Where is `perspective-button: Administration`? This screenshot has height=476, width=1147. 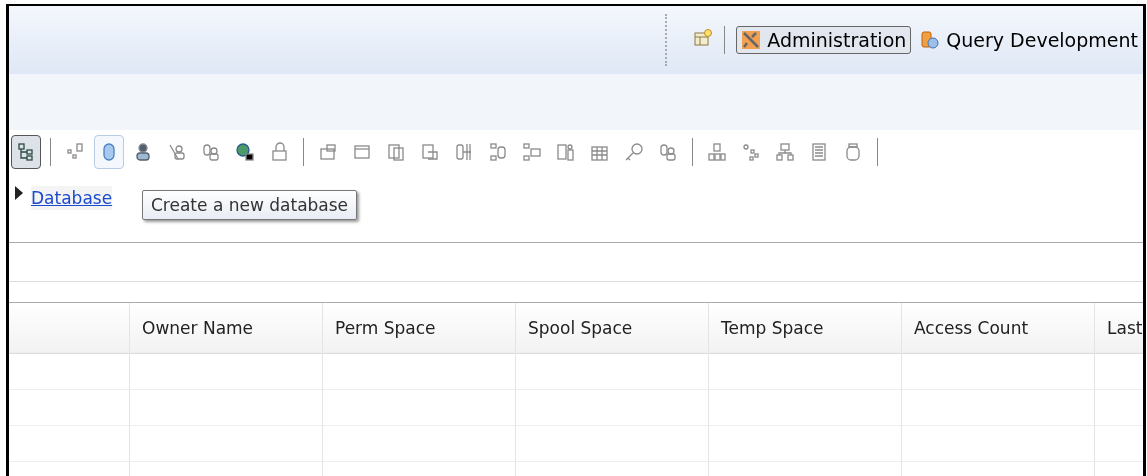
perspective-button: Administration is located at coordinates (824, 40).